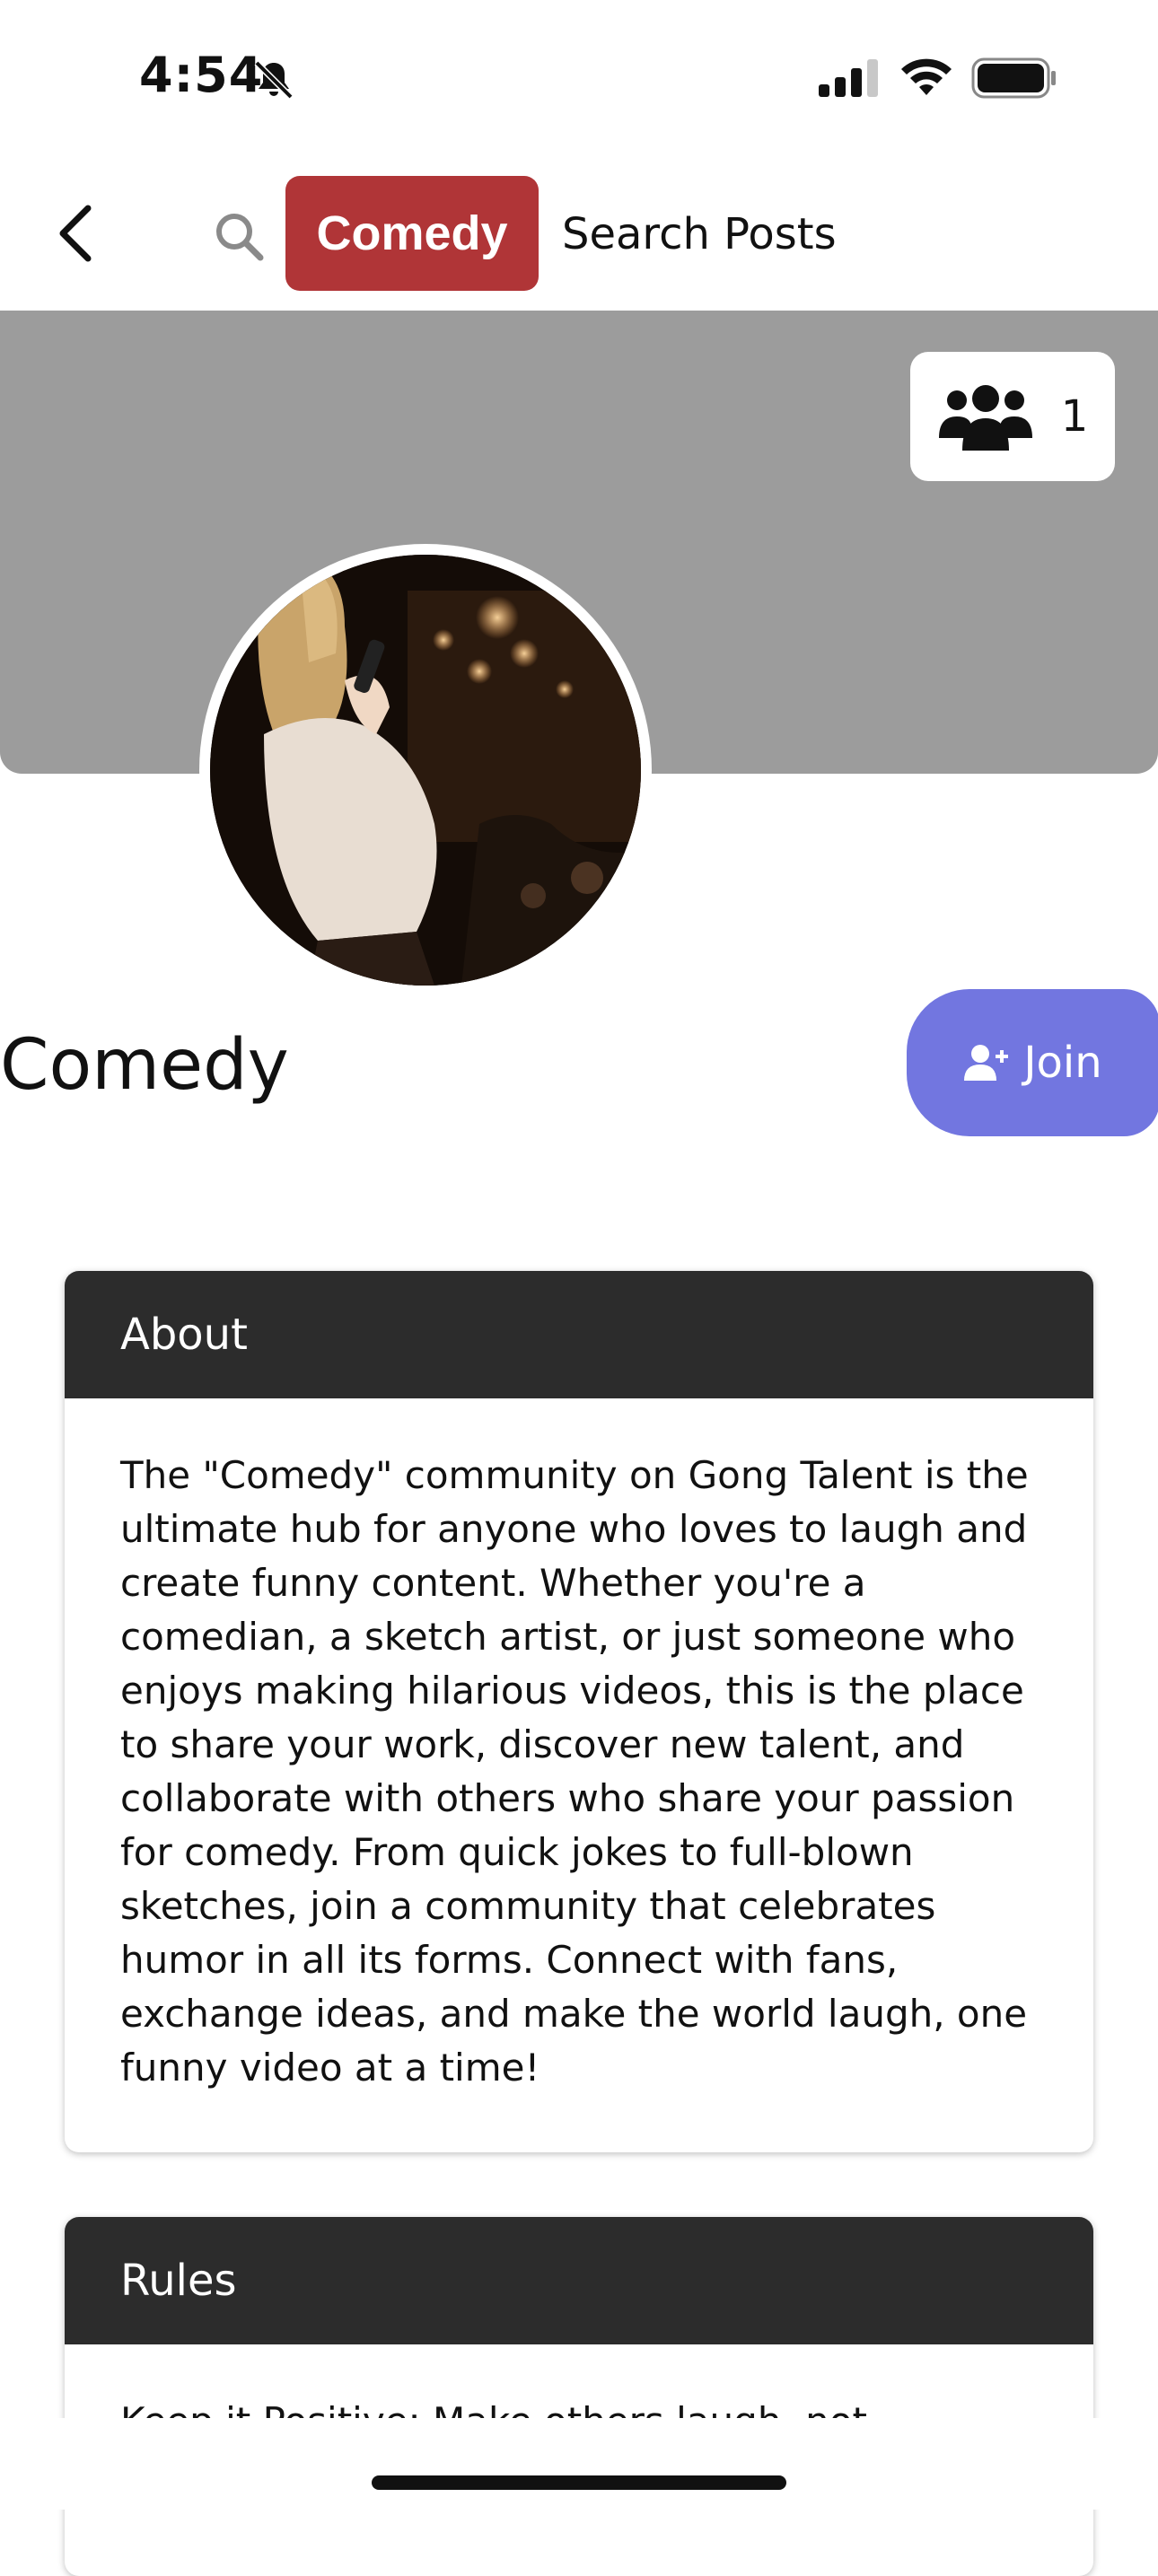 This screenshot has width=1158, height=2576. What do you see at coordinates (926, 76) in the screenshot?
I see `wifi-icon` at bounding box center [926, 76].